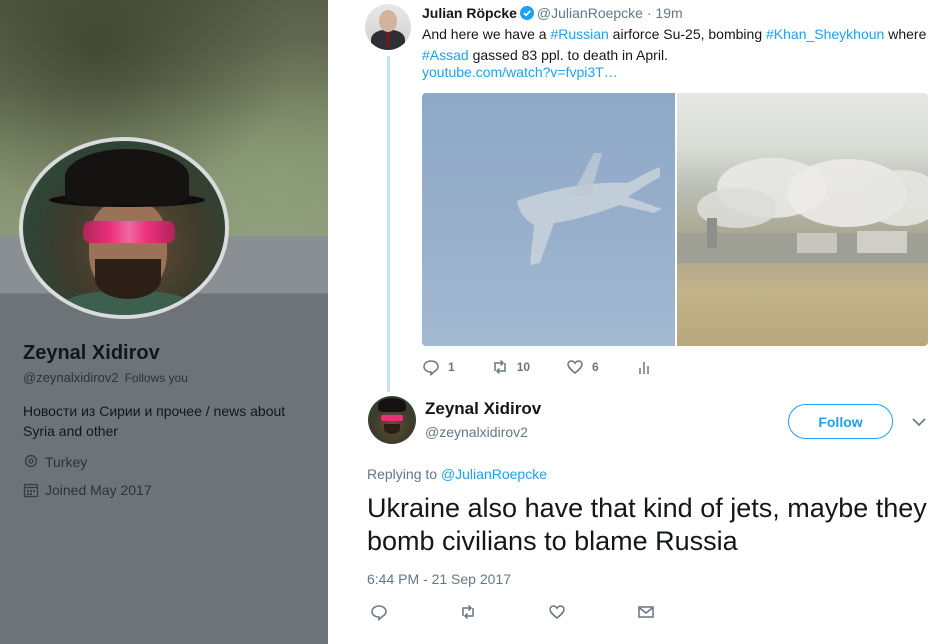 The image size is (946, 644). I want to click on quoted-author-name: Julian Röpcke, so click(469, 13).